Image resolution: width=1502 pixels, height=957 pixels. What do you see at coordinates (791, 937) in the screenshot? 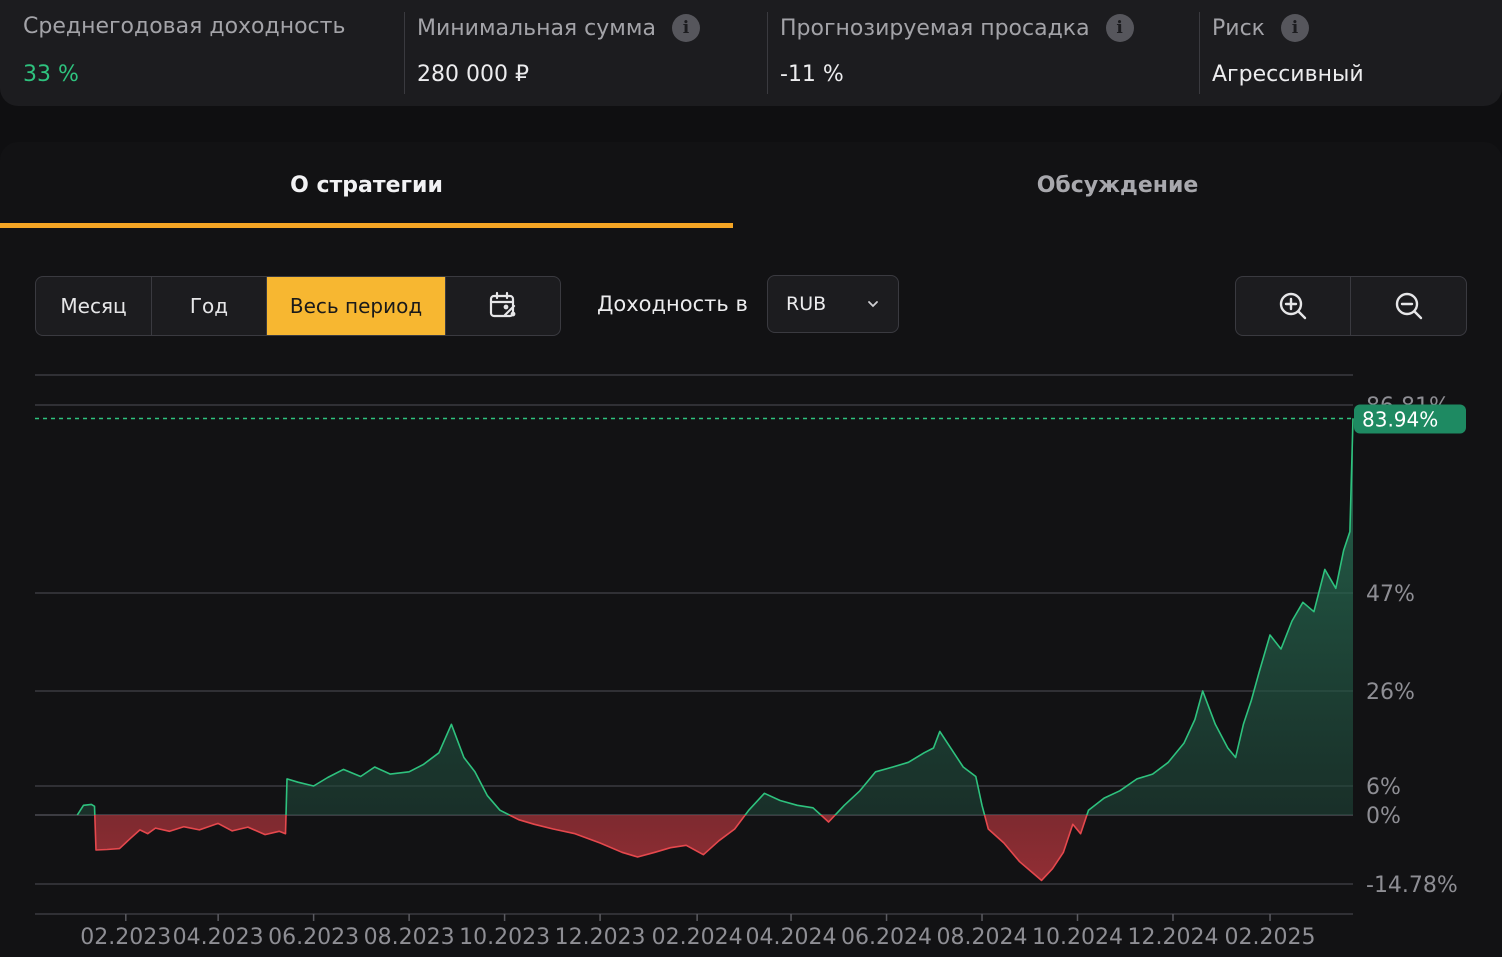
I see `x-tick-label: 04.2024` at bounding box center [791, 937].